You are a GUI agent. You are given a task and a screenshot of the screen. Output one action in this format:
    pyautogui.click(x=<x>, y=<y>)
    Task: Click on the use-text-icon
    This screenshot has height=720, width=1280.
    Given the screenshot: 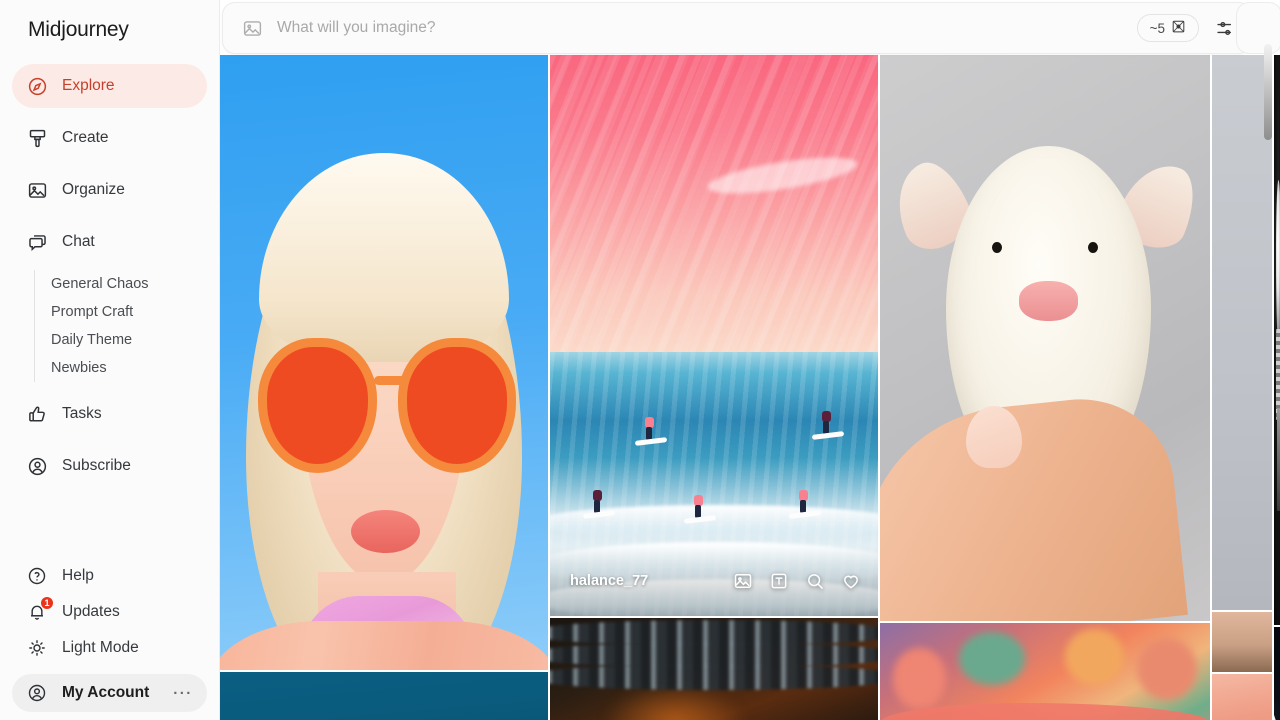 What is the action you would take?
    pyautogui.click(x=779, y=581)
    